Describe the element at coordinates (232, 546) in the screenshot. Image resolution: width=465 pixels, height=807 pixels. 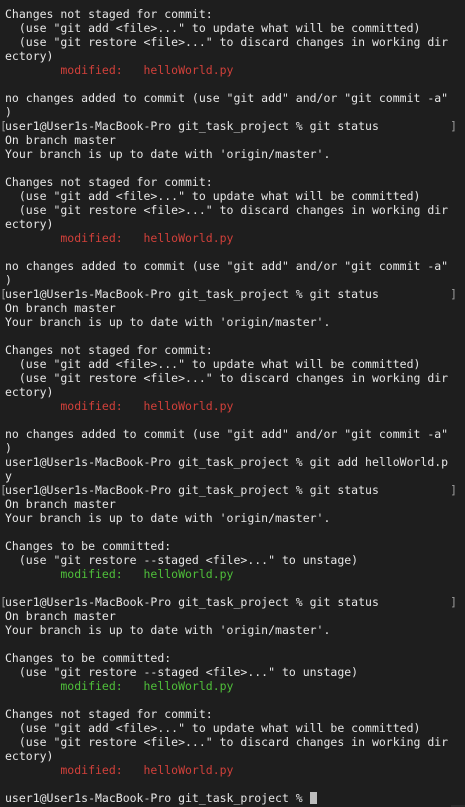
I see `terminal-line: Changes to be committed:` at that location.